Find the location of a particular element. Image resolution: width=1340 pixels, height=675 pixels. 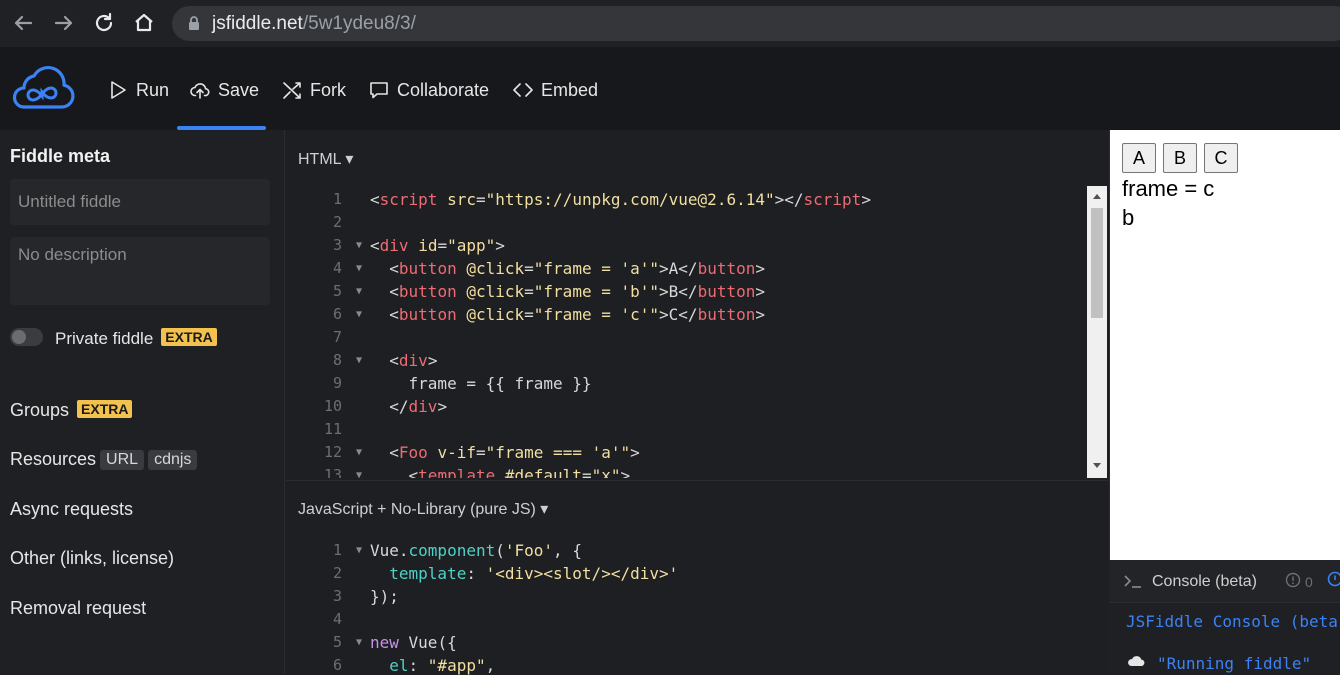

browser-bar: jsfiddle.net/5w1ydeu8/3/ is located at coordinates (670, 23).